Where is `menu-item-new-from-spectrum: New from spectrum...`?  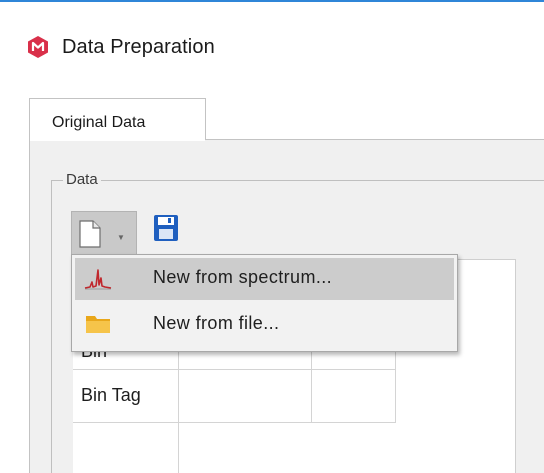
menu-item-new-from-spectrum: New from spectrum... is located at coordinates (264, 279).